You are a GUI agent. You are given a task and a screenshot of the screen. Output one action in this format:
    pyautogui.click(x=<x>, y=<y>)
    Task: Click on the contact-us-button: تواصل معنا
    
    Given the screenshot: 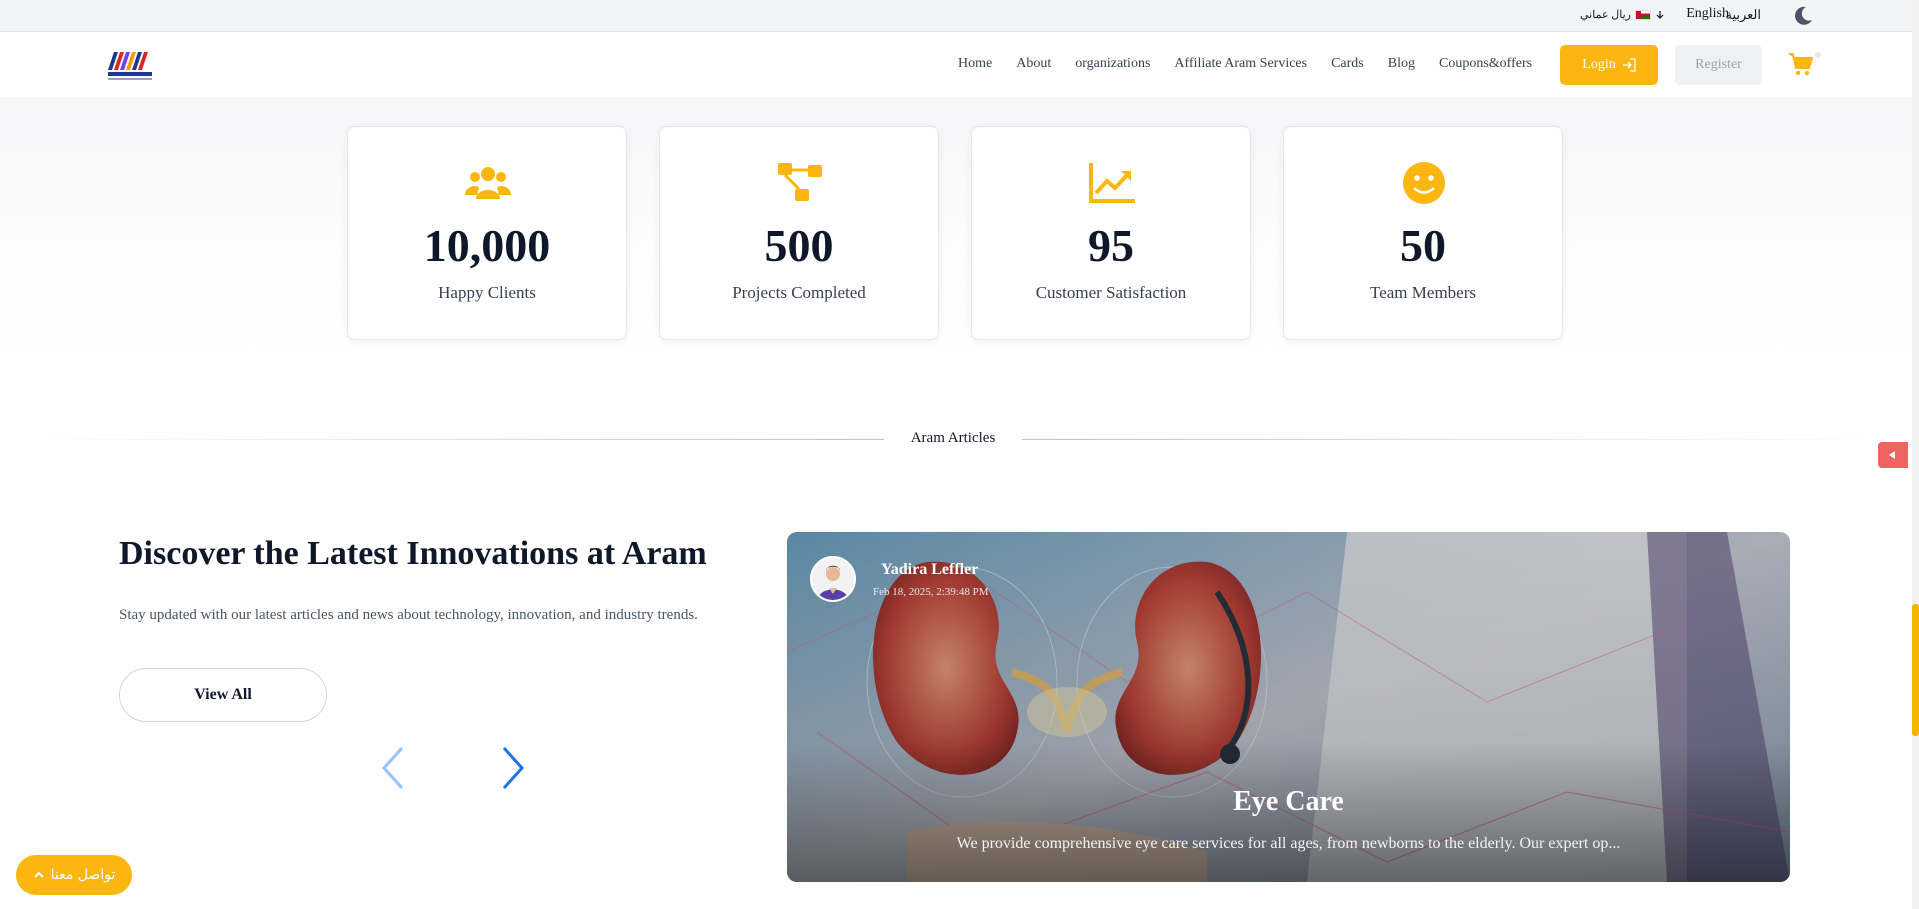 What is the action you would take?
    pyautogui.click(x=74, y=875)
    